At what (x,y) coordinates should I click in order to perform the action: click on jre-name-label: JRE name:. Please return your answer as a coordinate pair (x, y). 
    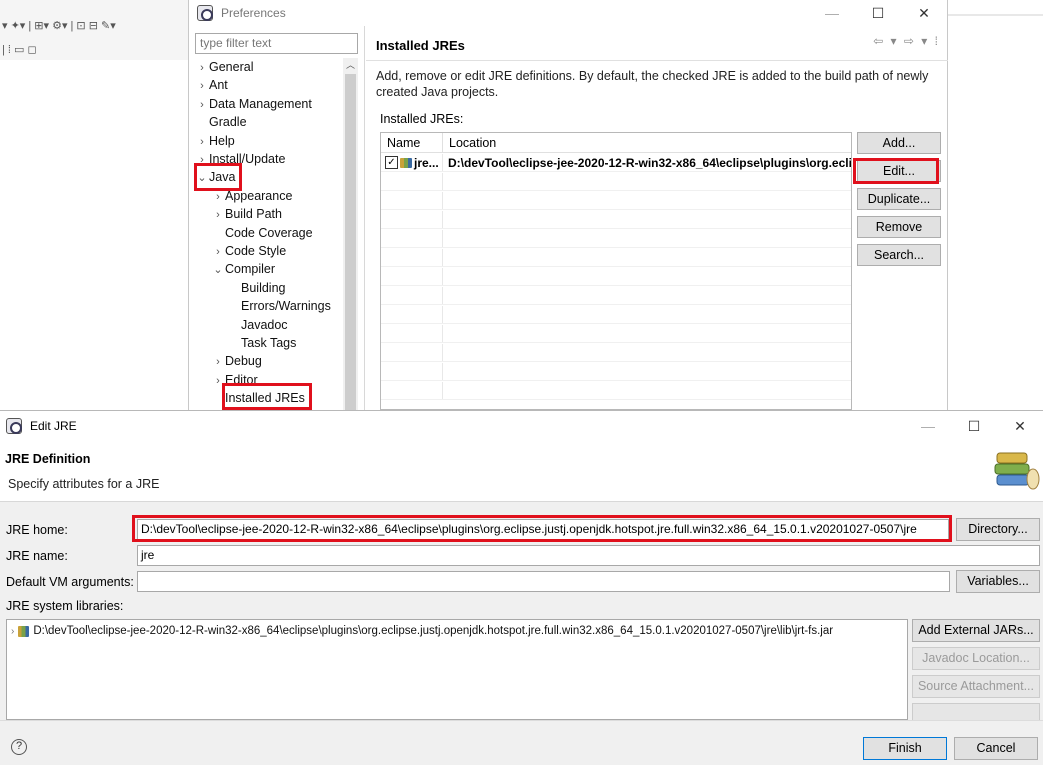
    Looking at the image, I should click on (37, 556).